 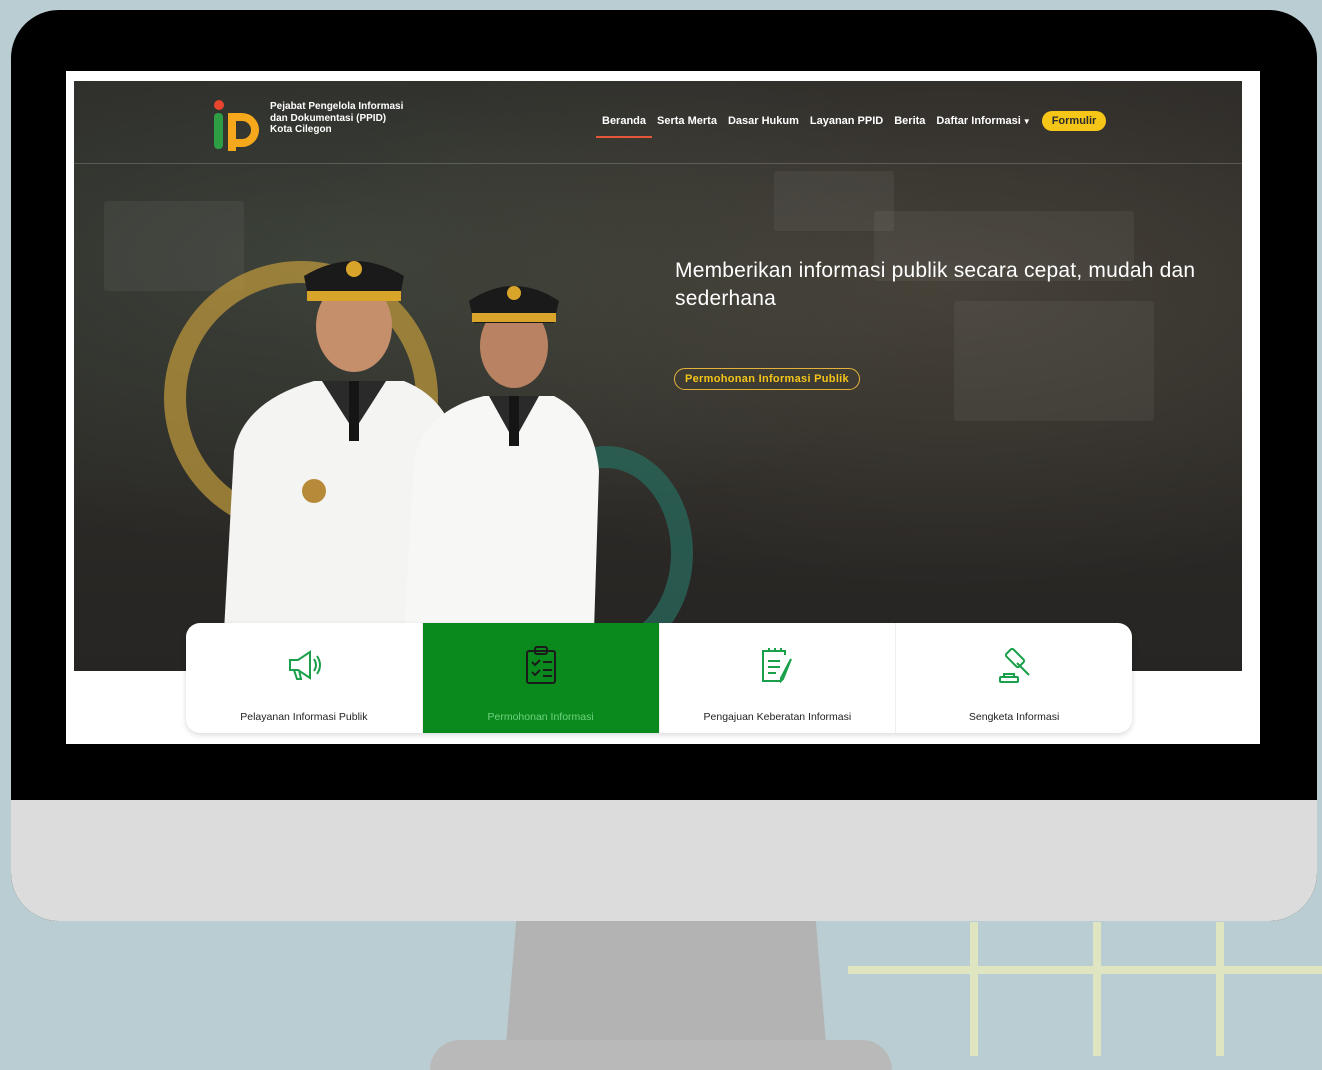 What do you see at coordinates (328, 118) in the screenshot?
I see `brand-line-2: dan Dokumentasi (PPID)` at bounding box center [328, 118].